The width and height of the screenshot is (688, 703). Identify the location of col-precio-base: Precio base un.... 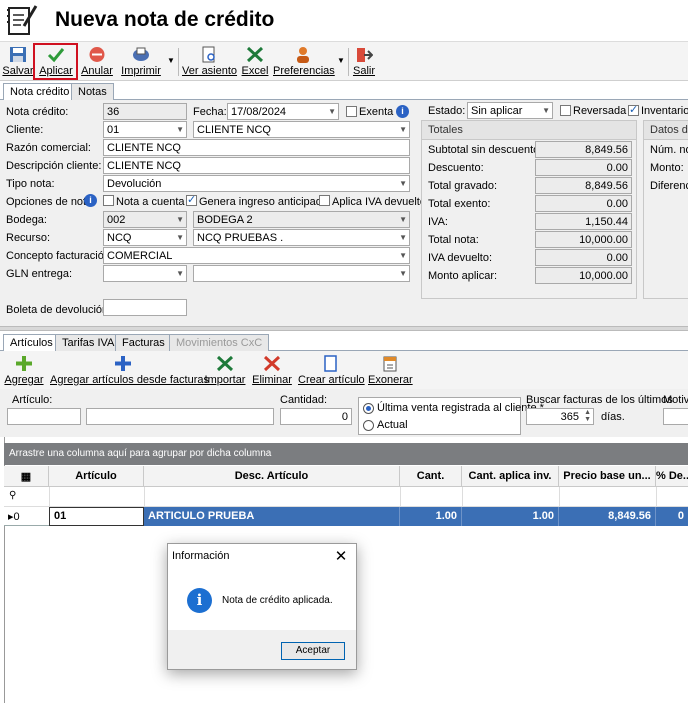
(607, 476).